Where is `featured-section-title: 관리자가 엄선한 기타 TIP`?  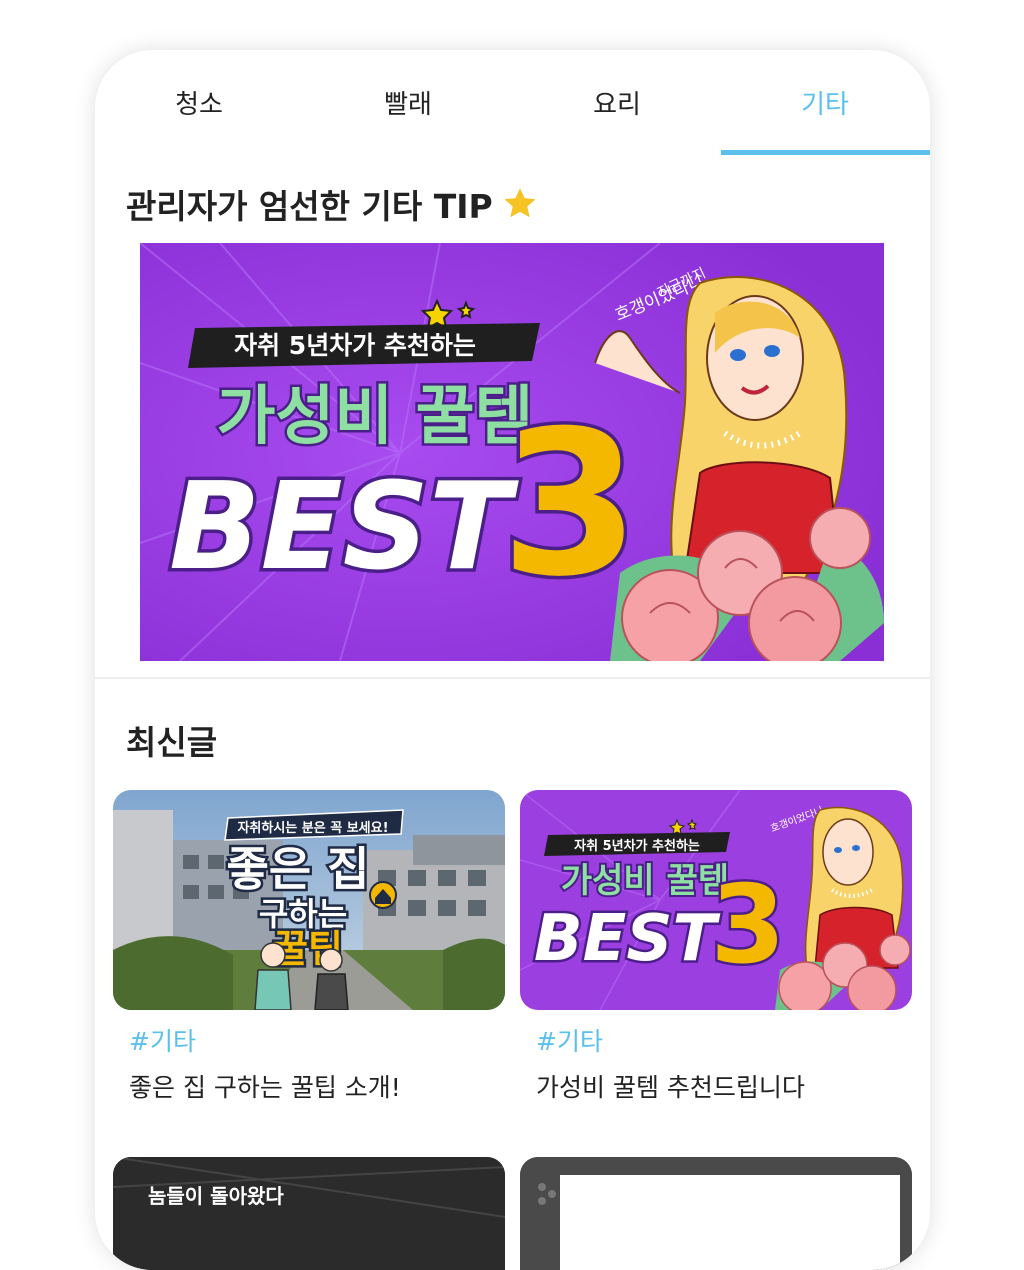
featured-section-title: 관리자가 엄선한 기타 TIP is located at coordinates (332, 204).